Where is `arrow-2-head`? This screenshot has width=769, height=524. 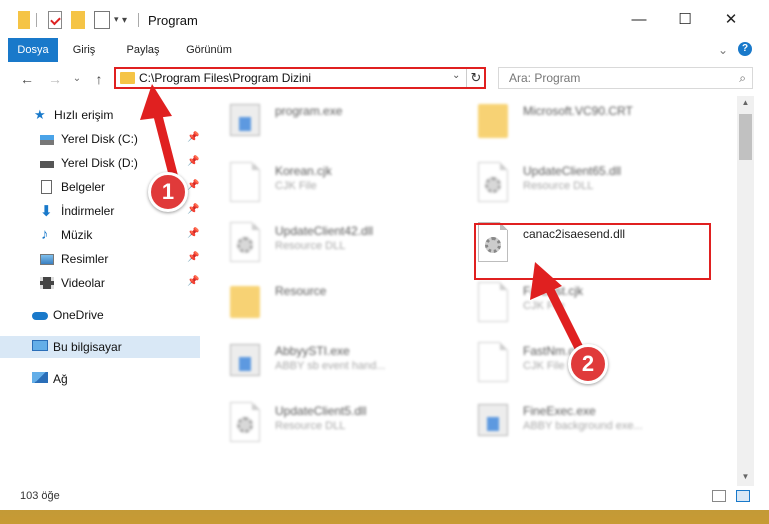
arrow-2-head is located at coordinates (546, 281).